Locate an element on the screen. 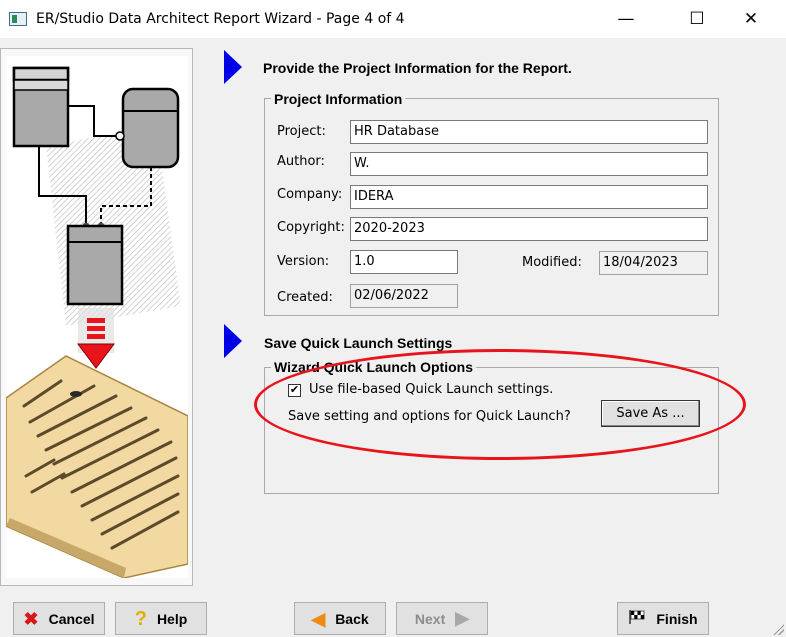 The width and height of the screenshot is (786, 637). minimize-button: — is located at coordinates (626, 19).